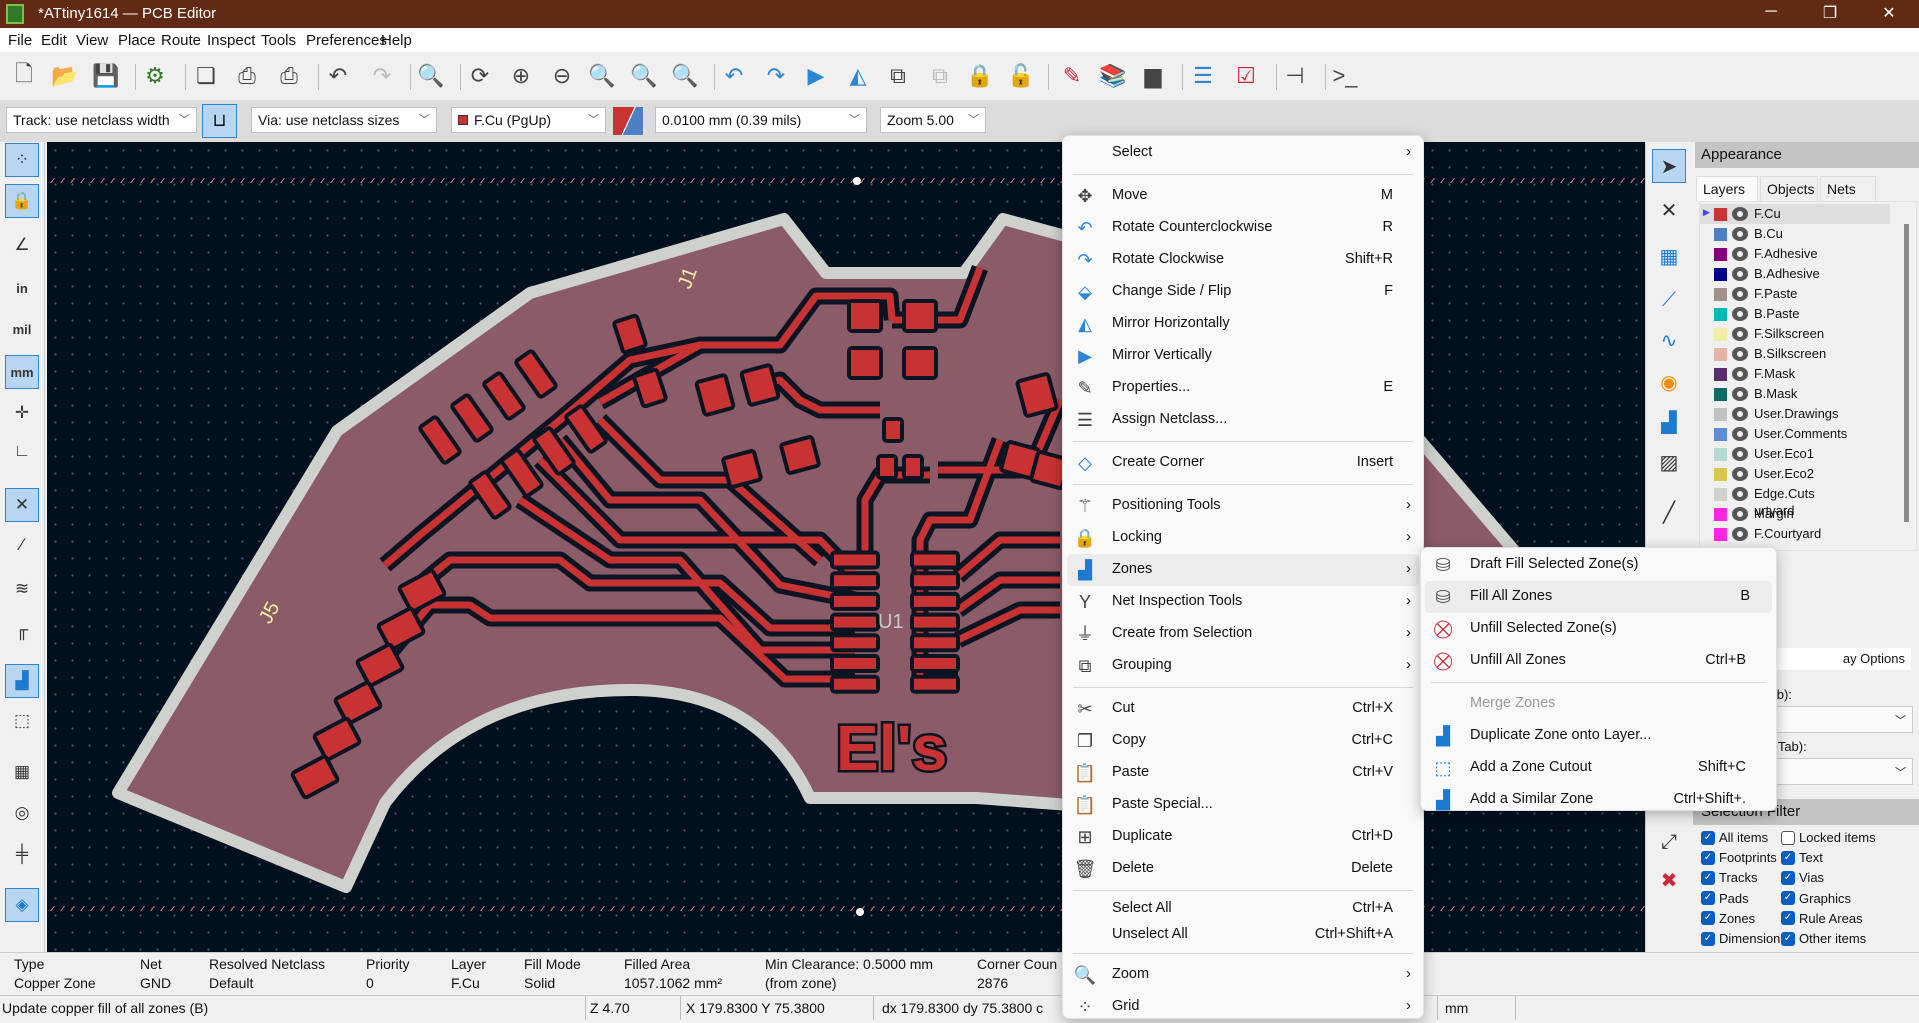 The height and width of the screenshot is (1023, 1919). What do you see at coordinates (1830, 13) in the screenshot?
I see `maximize-button: ❐` at bounding box center [1830, 13].